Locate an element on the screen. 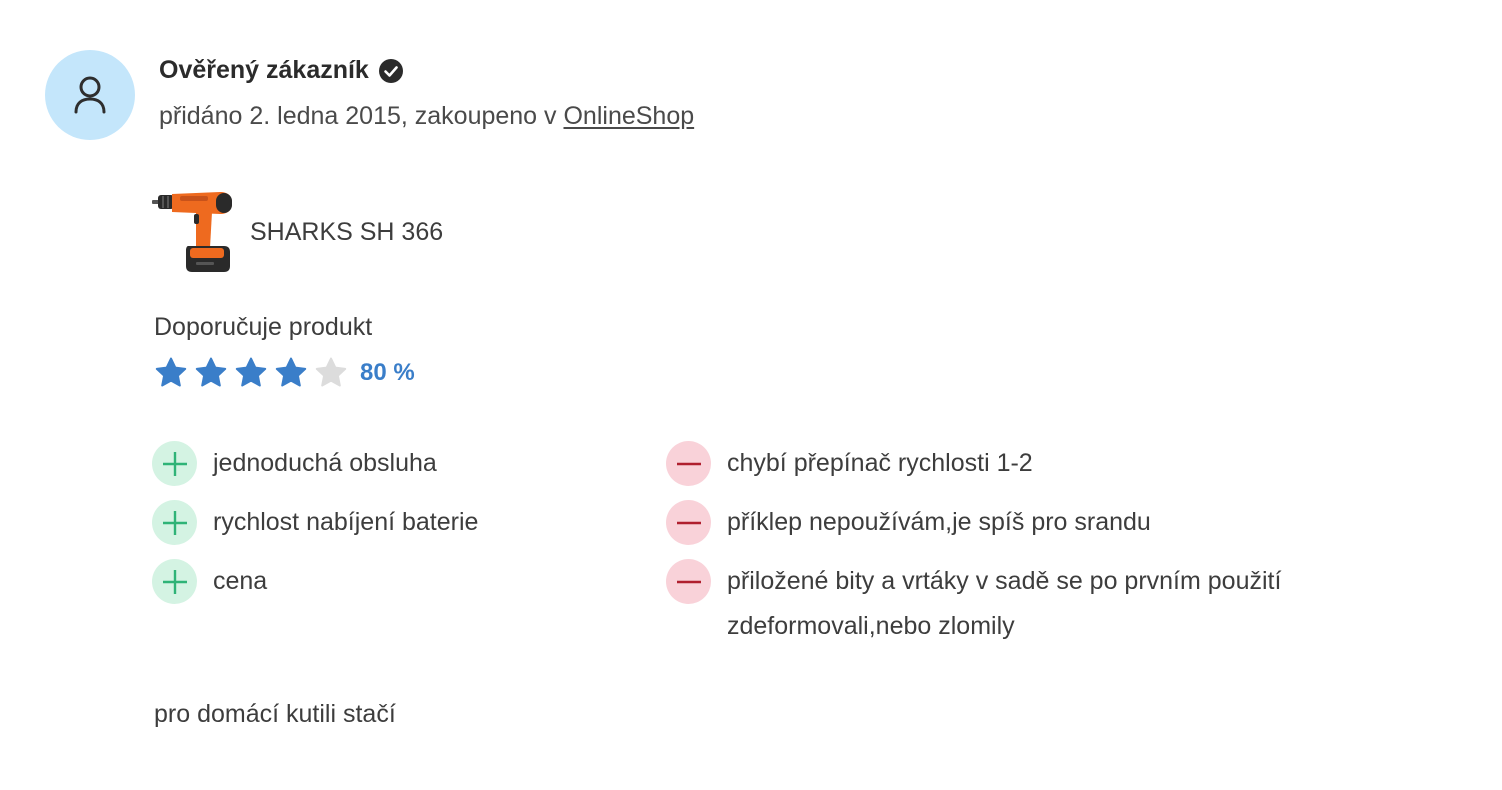  pro-item: cena is located at coordinates (392, 581).